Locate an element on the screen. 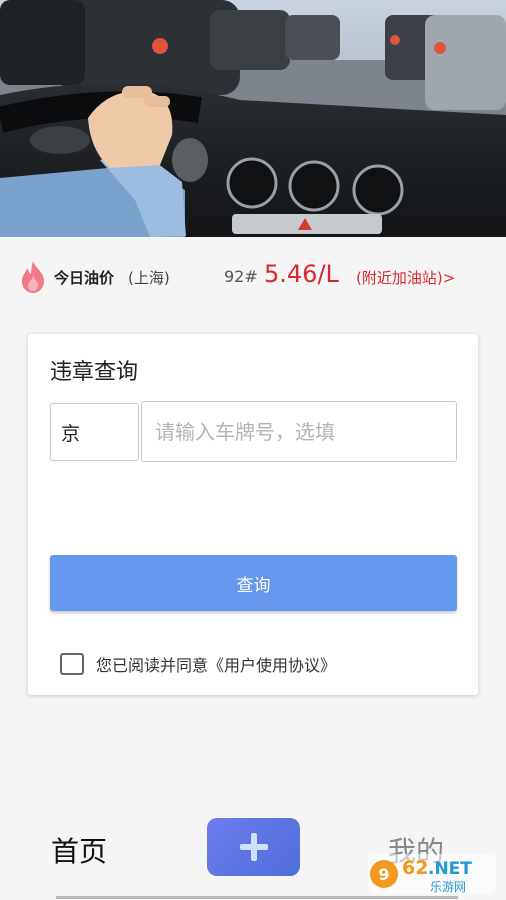 The image size is (506, 900). plus-icon is located at coordinates (253, 847).